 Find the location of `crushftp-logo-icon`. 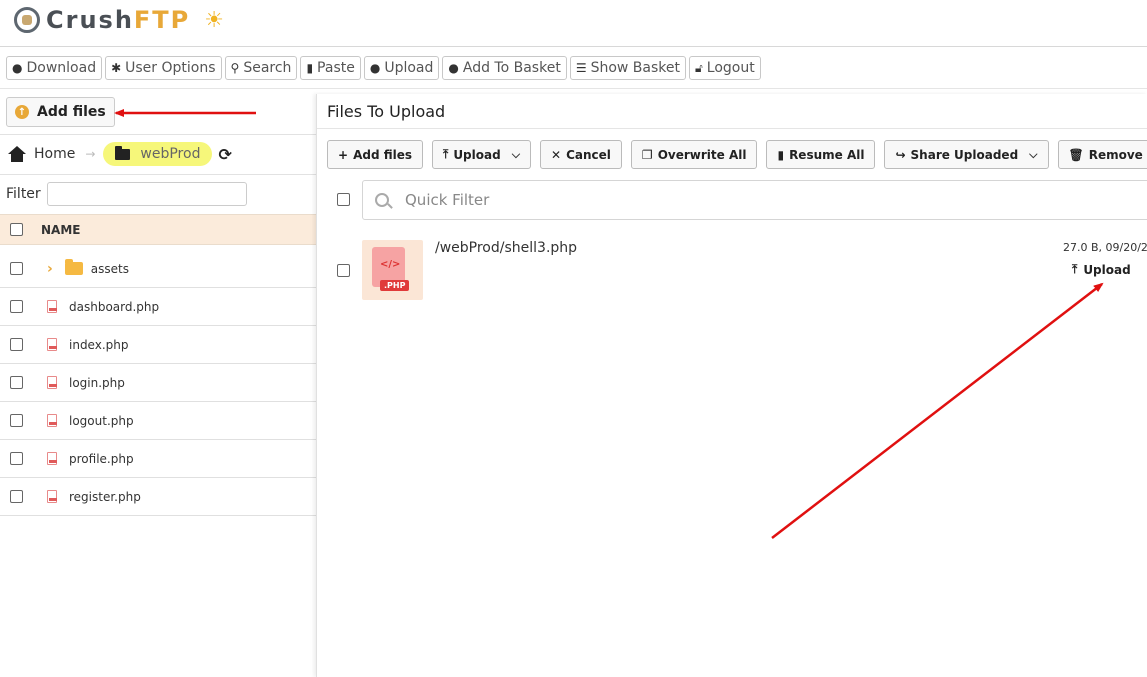

crushftp-logo-icon is located at coordinates (27, 20).